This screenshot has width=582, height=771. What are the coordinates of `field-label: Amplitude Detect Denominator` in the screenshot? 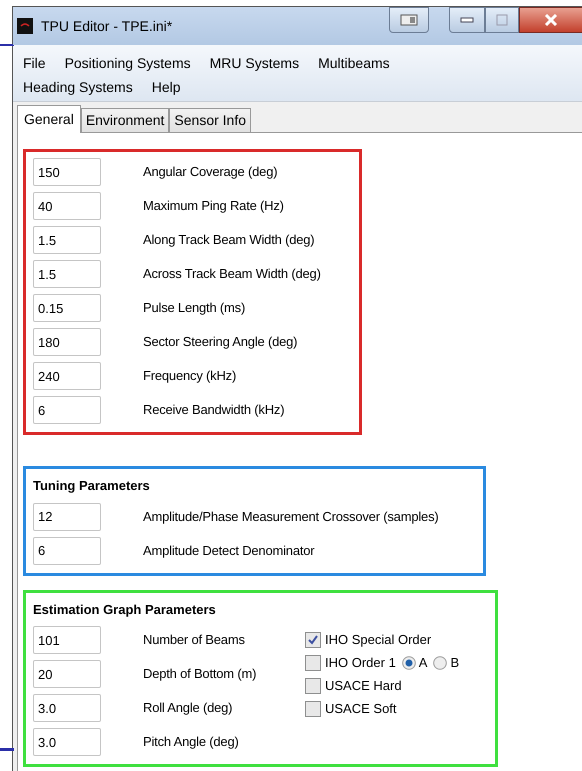 It's located at (228, 551).